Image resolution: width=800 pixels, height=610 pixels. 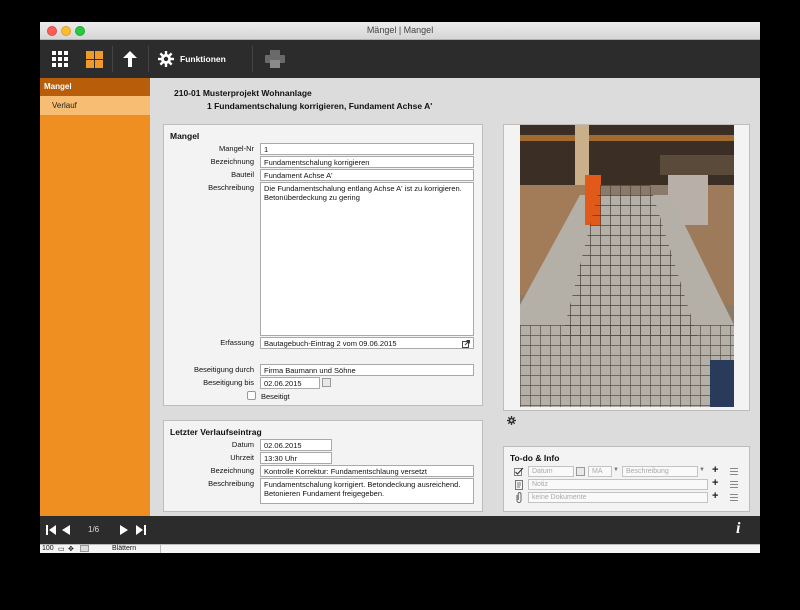 I want to click on paperclip-icon, so click(x=519, y=497).